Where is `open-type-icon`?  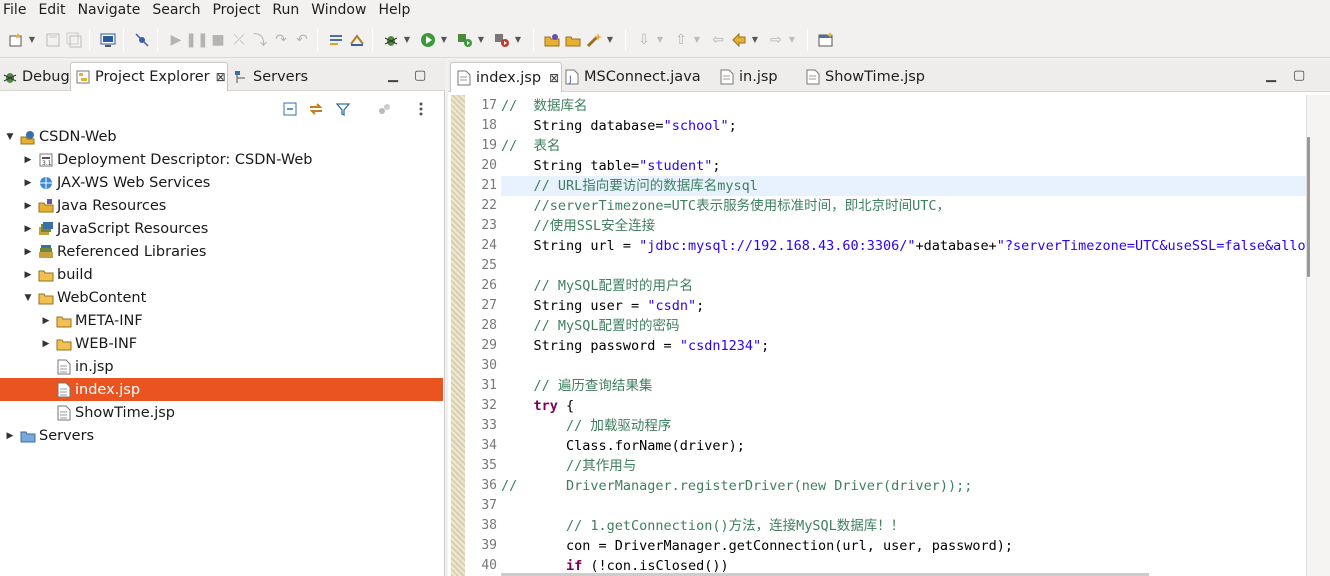 open-type-icon is located at coordinates (552, 40).